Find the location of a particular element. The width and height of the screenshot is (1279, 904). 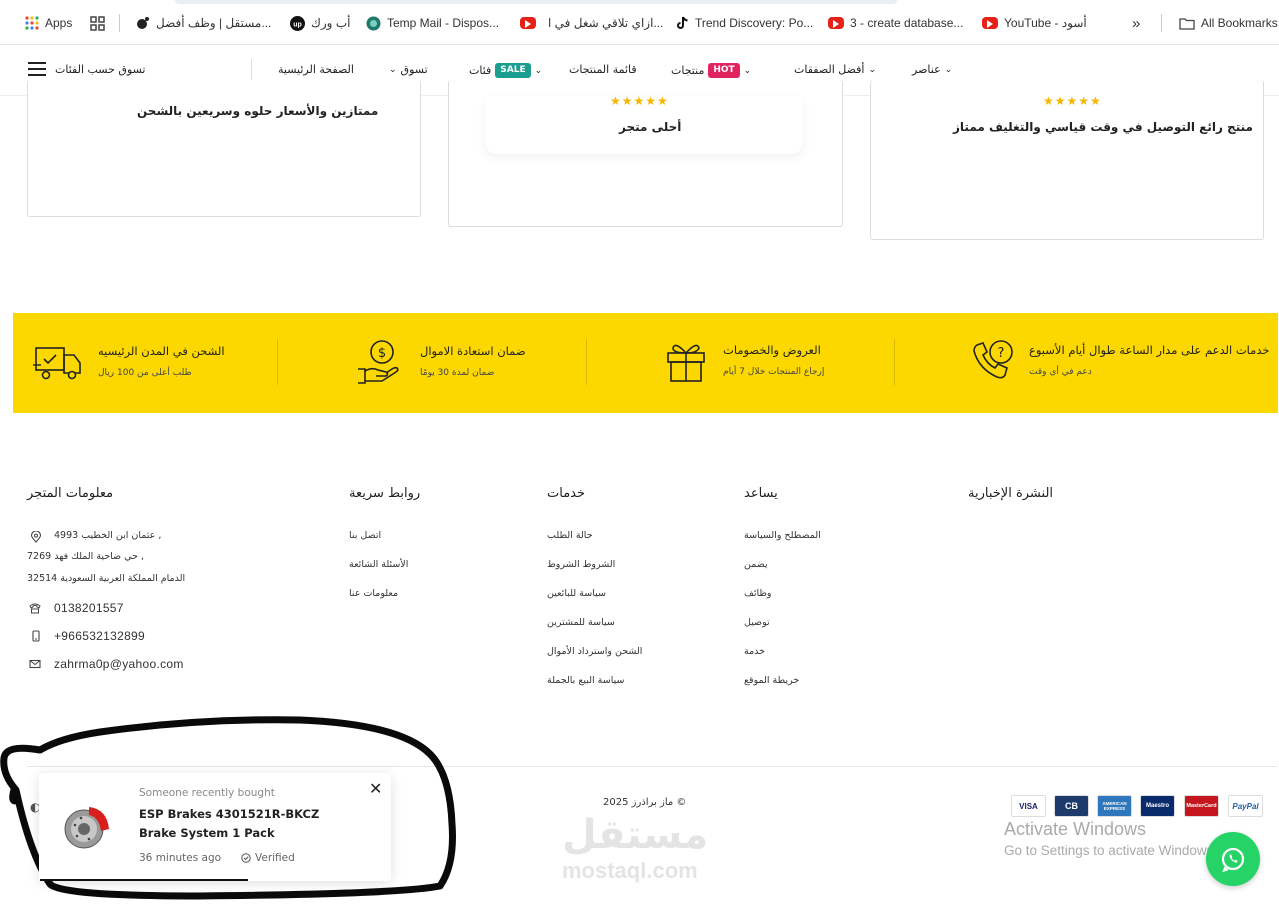

nav-categories-sale: فئات SALE ⌄ is located at coordinates (505, 70).